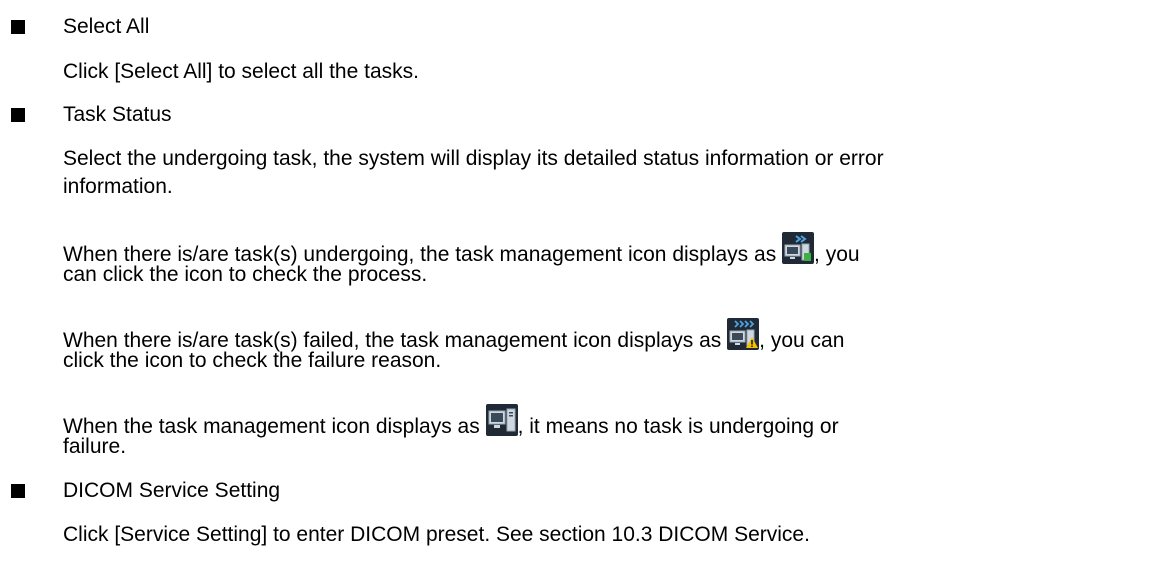 This screenshot has width=1158, height=572. I want to click on section-heading-dicom-service-setting: DICOM Service Setting, so click(172, 490).